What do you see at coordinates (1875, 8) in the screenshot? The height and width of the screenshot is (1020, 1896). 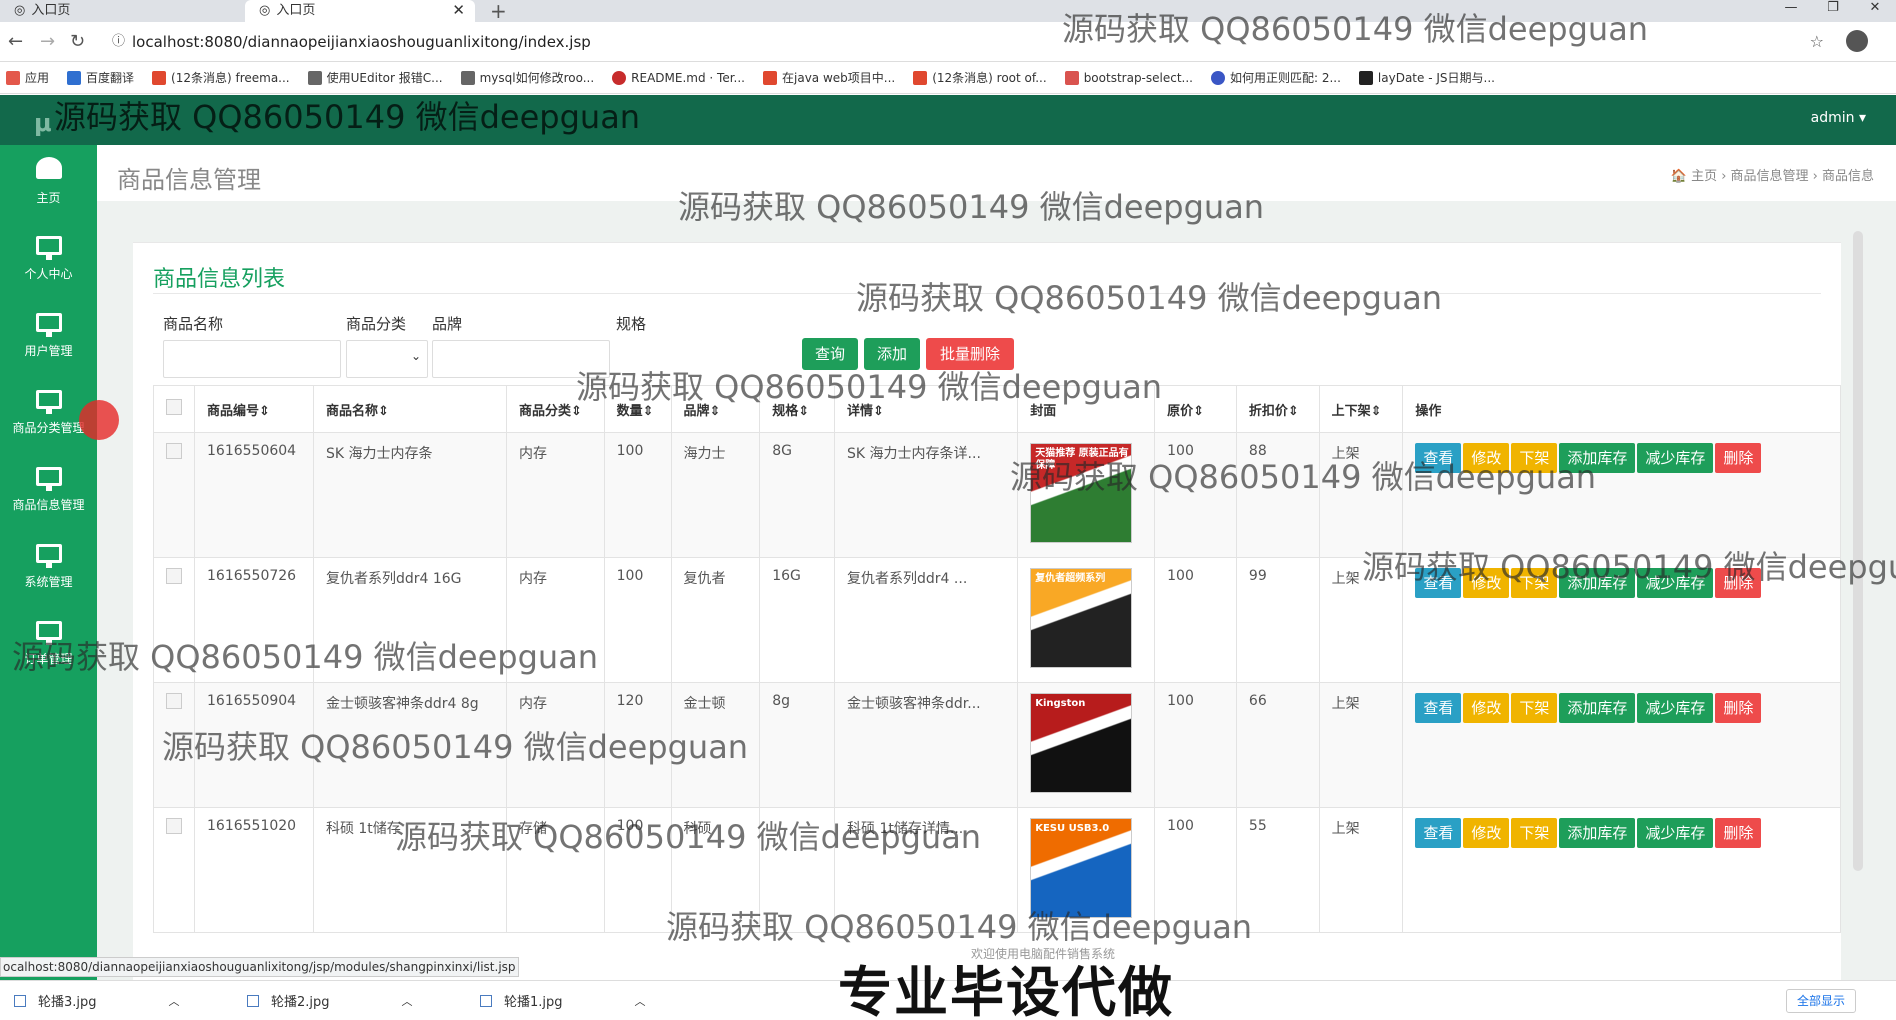 I see `close-window-icon: ✕` at bounding box center [1875, 8].